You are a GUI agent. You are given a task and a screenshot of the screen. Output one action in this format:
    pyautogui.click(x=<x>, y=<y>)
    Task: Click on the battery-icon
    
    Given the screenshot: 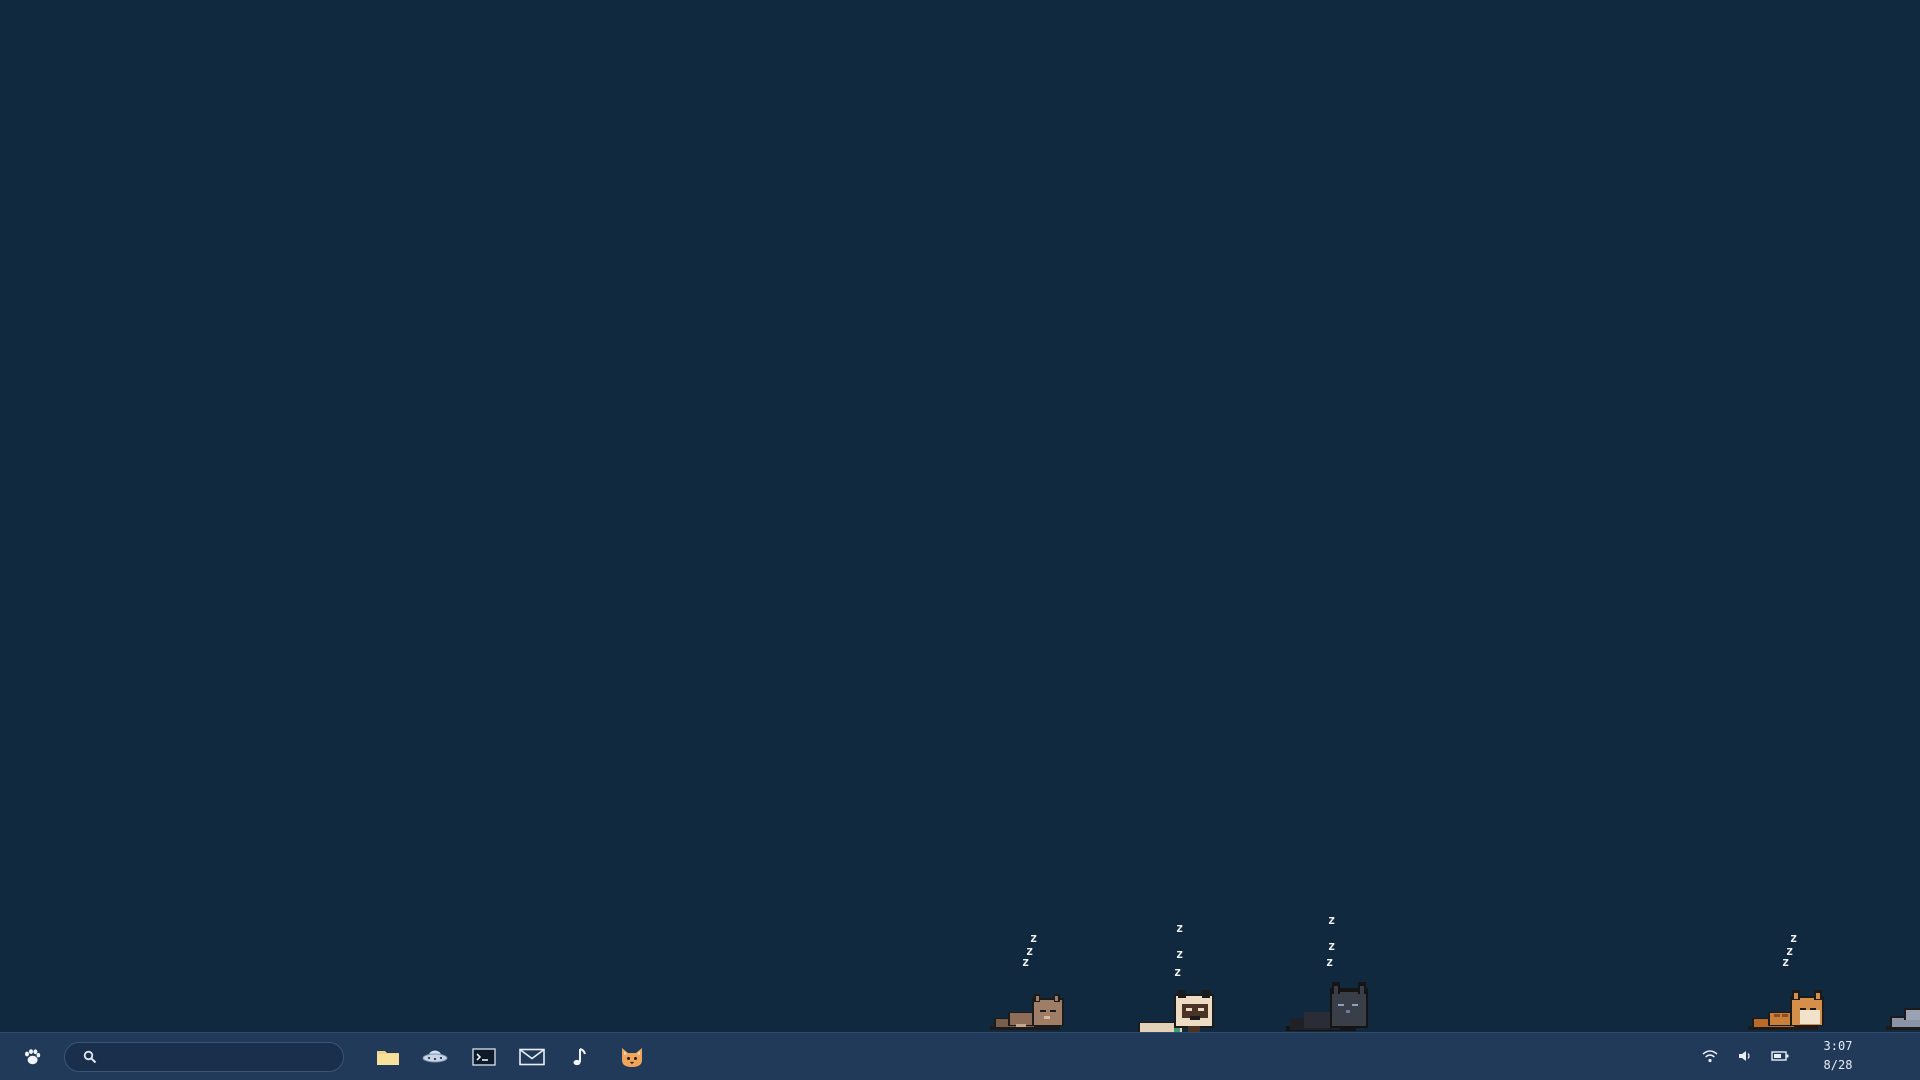 What is the action you would take?
    pyautogui.click(x=1780, y=1056)
    